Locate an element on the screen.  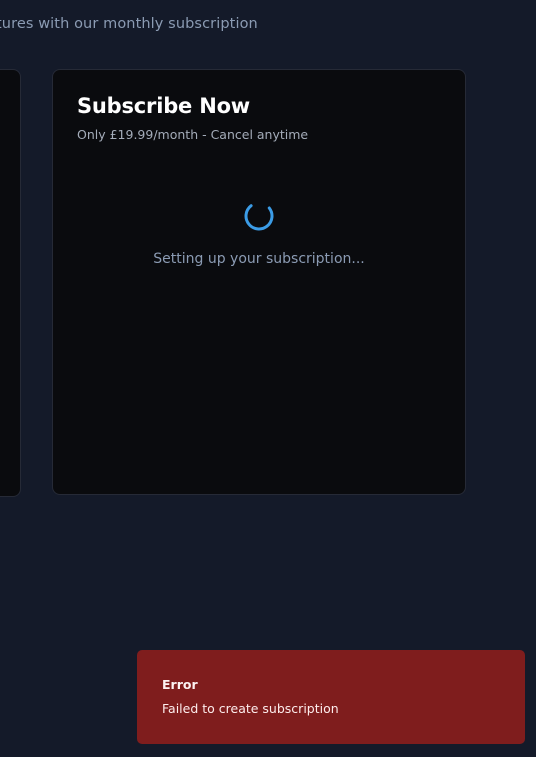
error-toast: Error Failed to create subscription is located at coordinates (331, 697).